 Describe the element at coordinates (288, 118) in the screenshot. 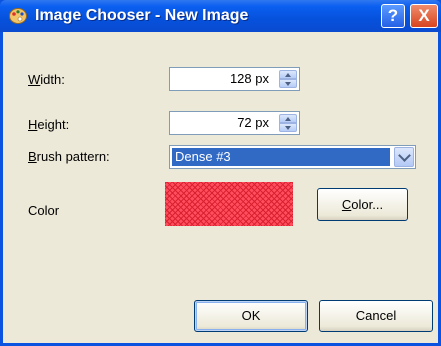

I see `height-increment-button` at that location.